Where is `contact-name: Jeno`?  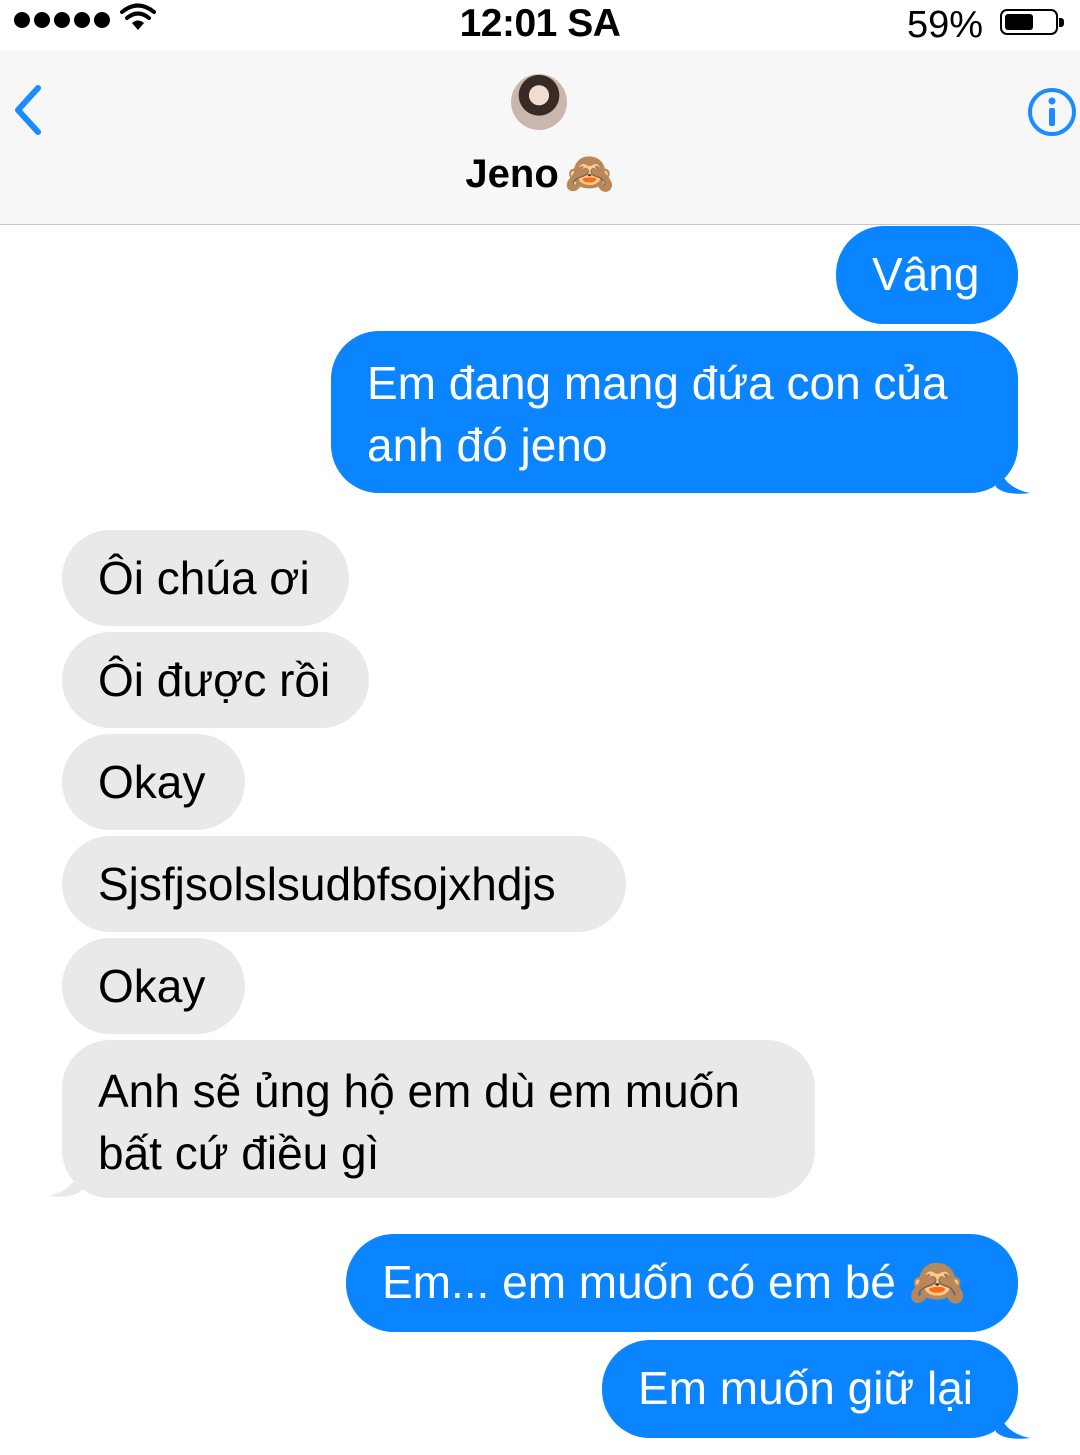
contact-name: Jeno is located at coordinates (512, 174).